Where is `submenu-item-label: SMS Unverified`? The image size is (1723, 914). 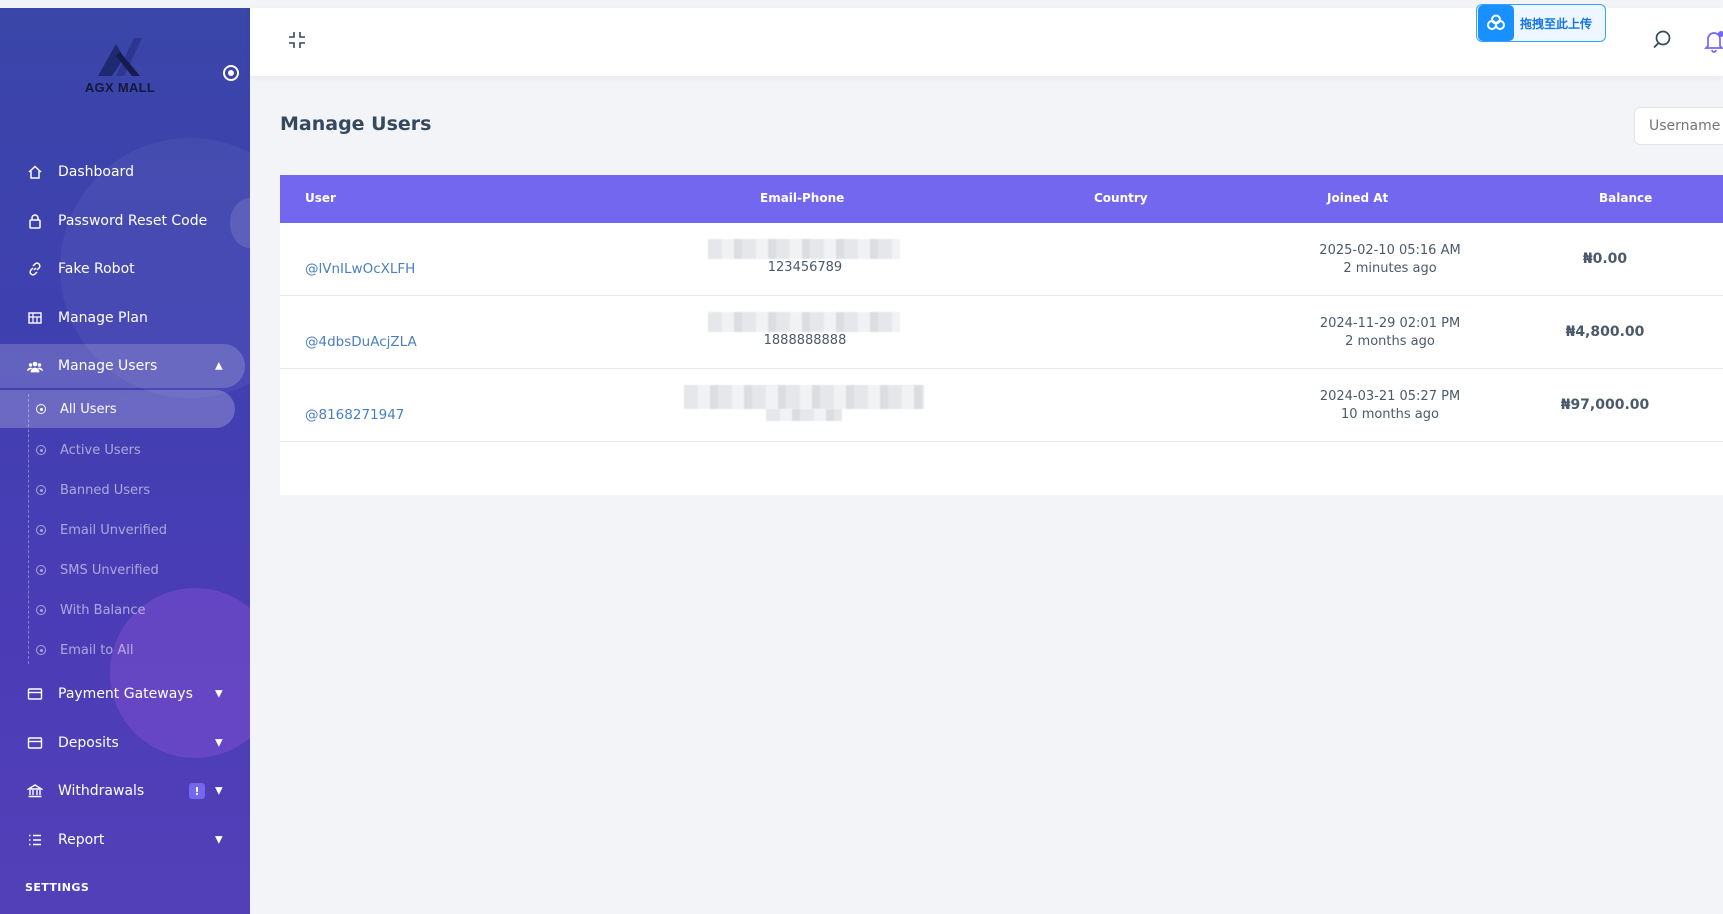
submenu-item-label: SMS Unverified is located at coordinates (109, 570).